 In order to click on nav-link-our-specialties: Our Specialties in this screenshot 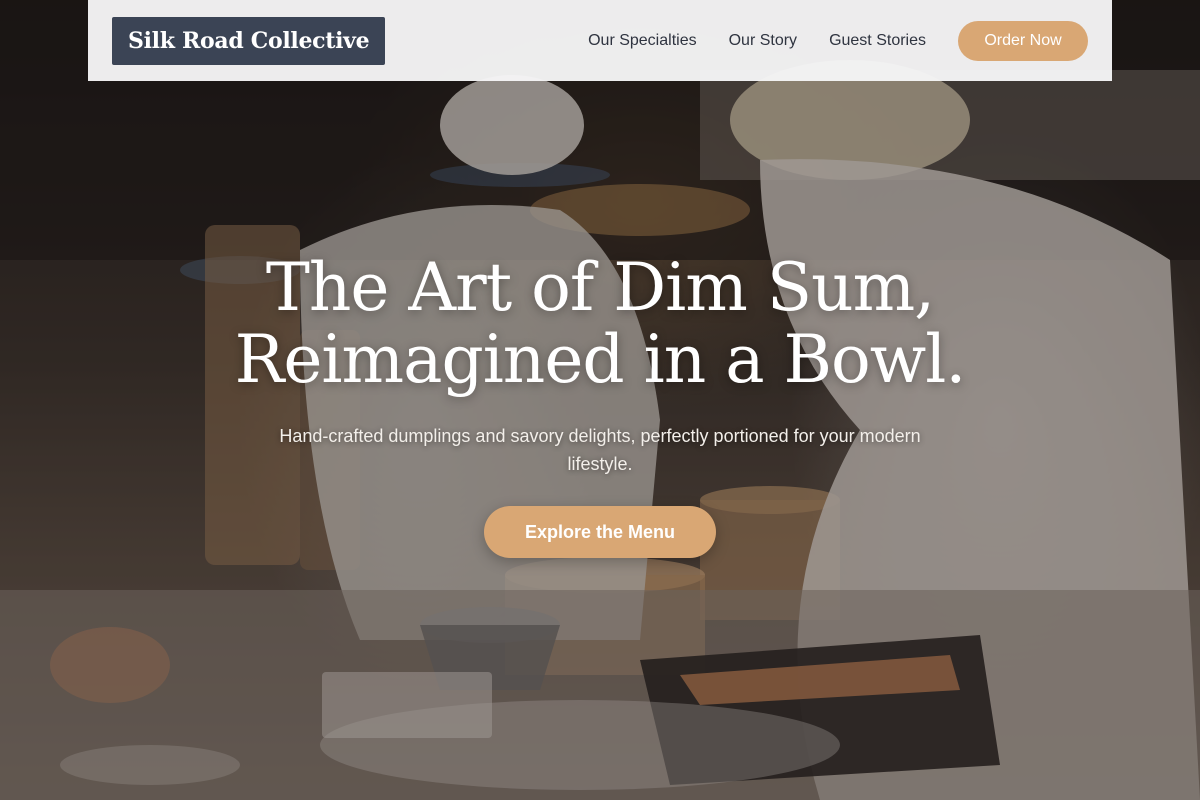, I will do `click(642, 41)`.